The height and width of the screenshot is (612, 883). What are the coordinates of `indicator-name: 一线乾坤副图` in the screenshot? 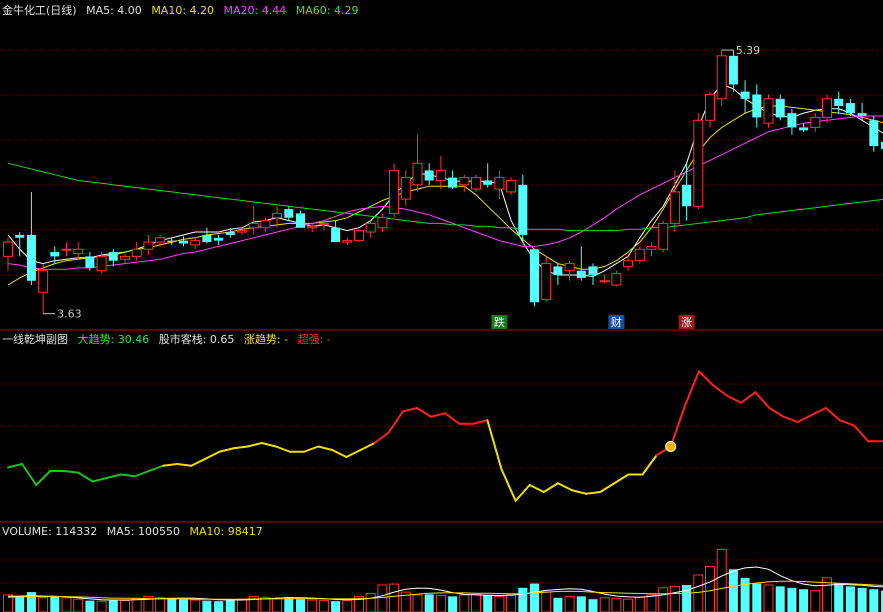 It's located at (35, 339).